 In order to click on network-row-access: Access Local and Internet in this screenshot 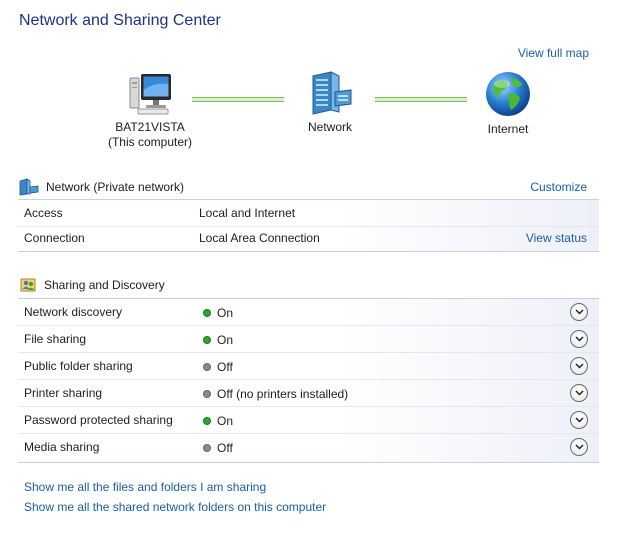, I will do `click(308, 213)`.